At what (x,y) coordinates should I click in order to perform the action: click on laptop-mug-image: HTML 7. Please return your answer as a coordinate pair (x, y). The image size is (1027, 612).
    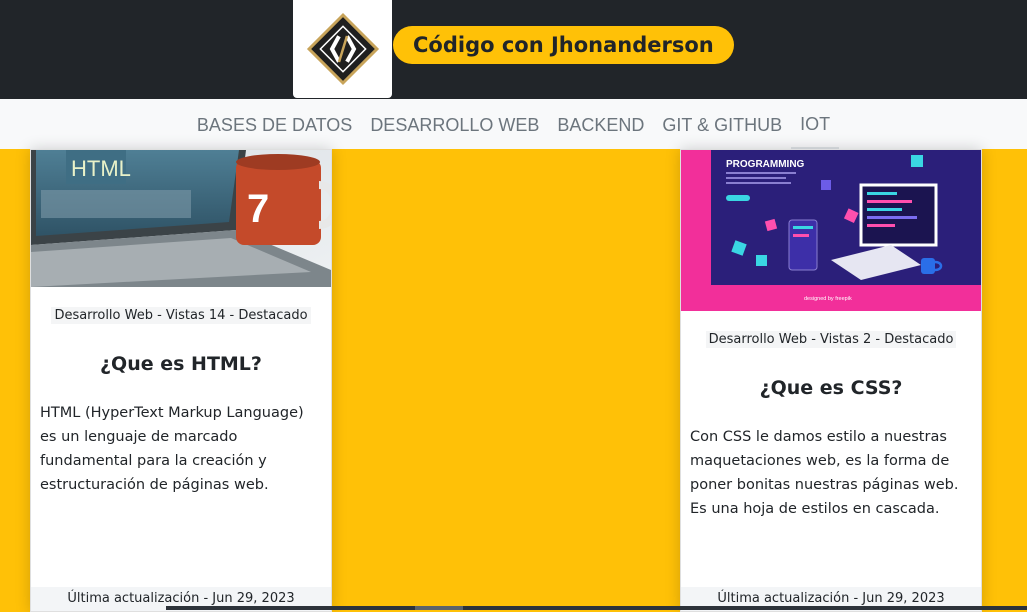
    Looking at the image, I should click on (181, 218).